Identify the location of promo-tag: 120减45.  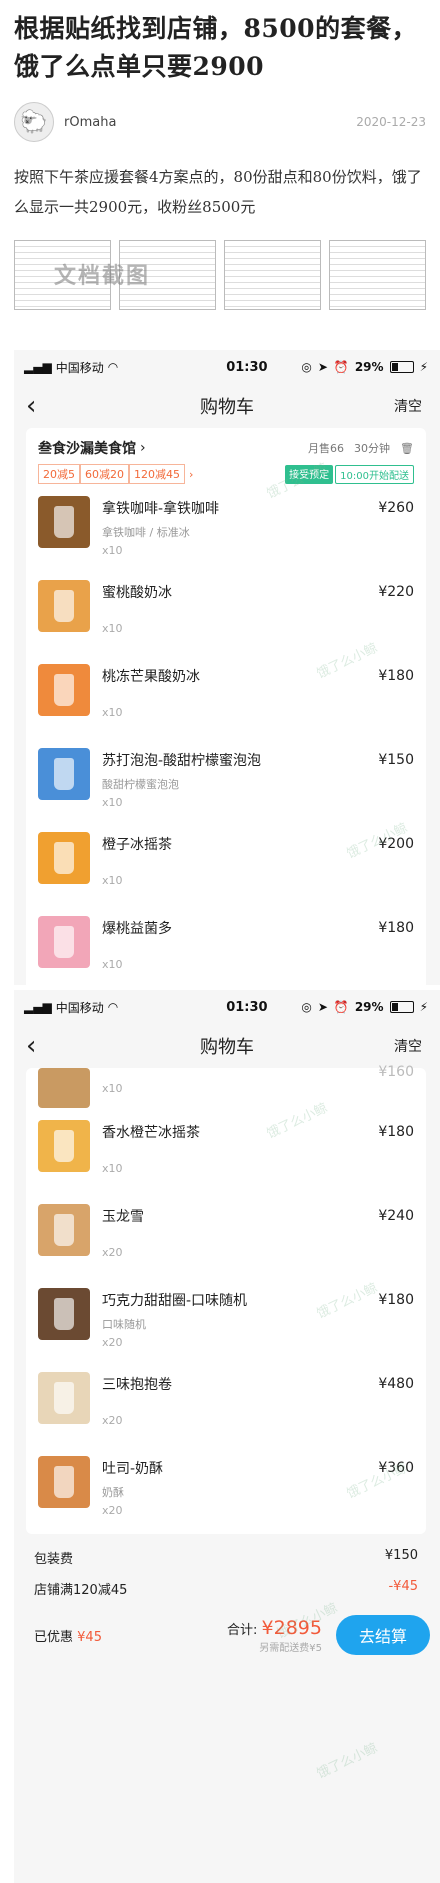
(157, 474).